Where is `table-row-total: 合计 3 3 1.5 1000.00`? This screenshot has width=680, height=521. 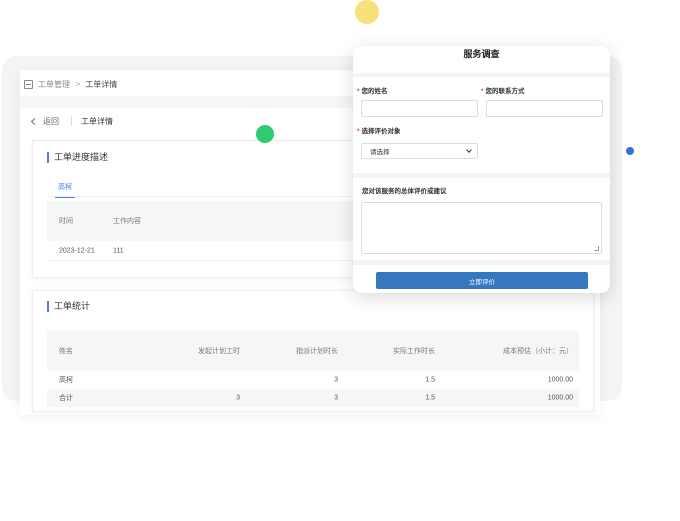 table-row-total: 合计 3 3 1.5 1000.00 is located at coordinates (313, 398).